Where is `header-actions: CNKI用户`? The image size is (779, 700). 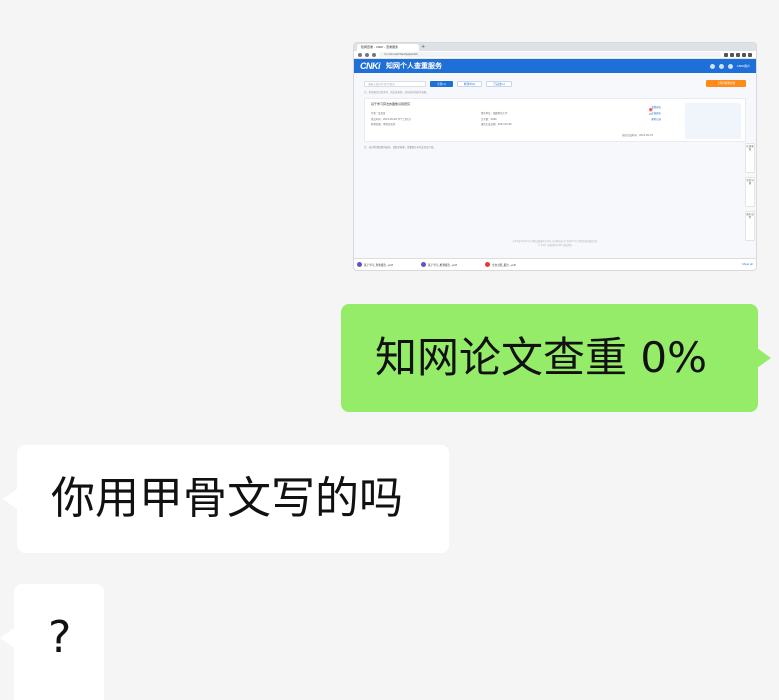
header-actions: CNKI用户 is located at coordinates (729, 66).